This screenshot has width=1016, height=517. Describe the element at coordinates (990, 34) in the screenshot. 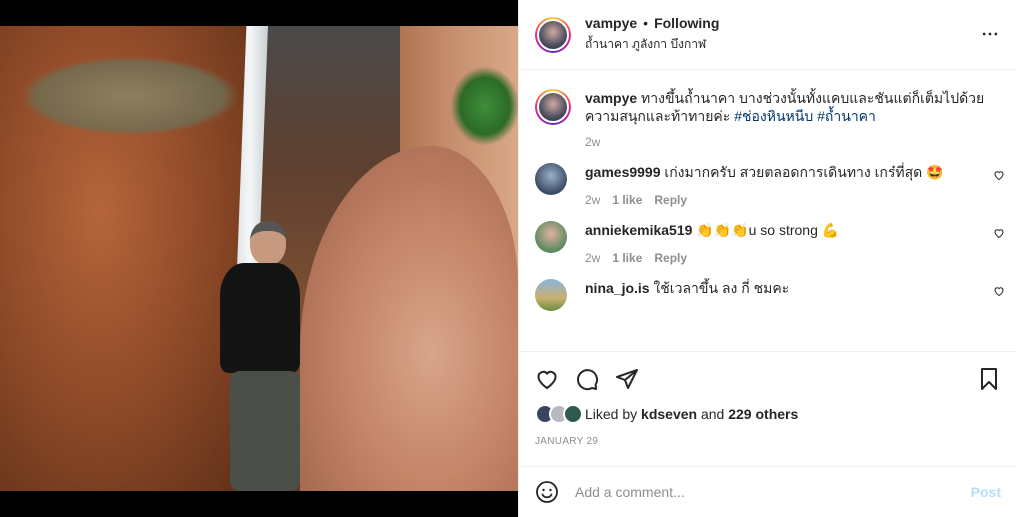

I see `more-options-icon` at that location.